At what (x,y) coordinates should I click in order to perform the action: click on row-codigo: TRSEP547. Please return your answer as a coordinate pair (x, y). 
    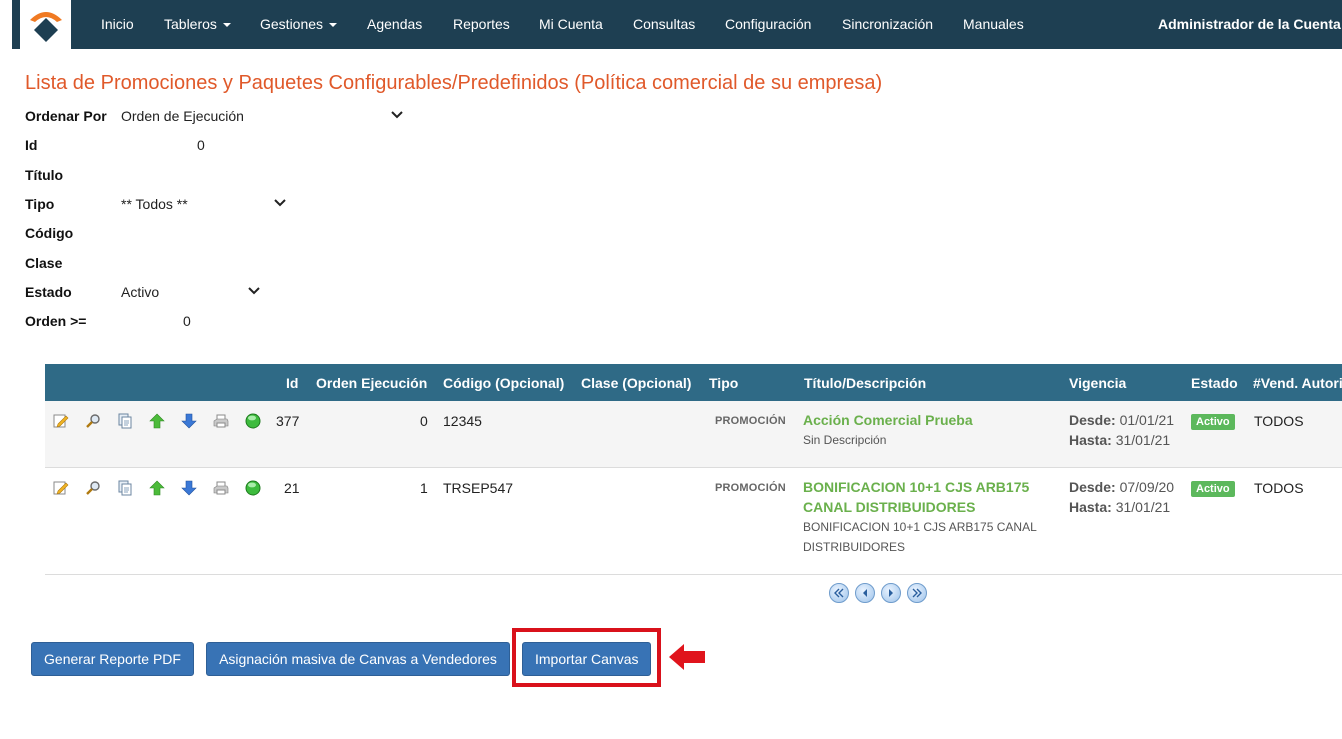
    Looking at the image, I should click on (478, 488).